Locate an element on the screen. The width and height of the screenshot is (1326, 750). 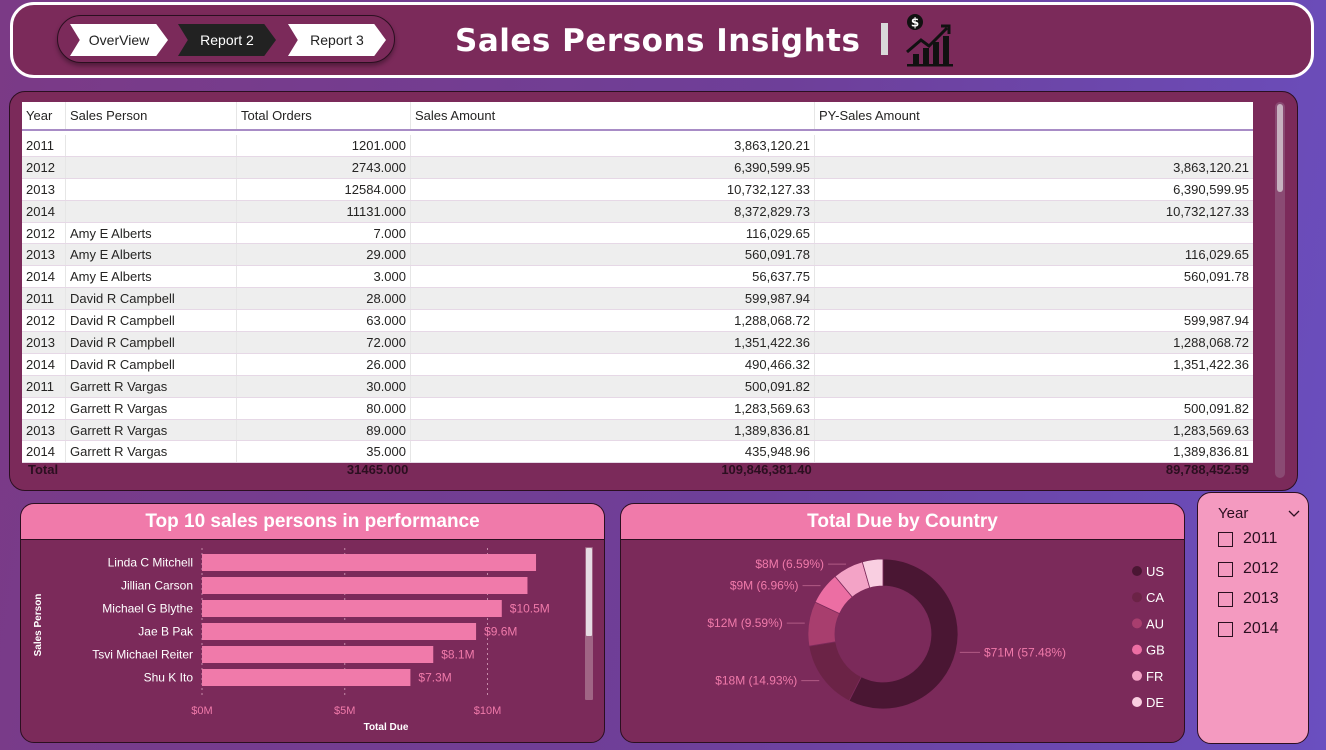
table-row: 2012 2743.000 6,390,599.95 3,863,120.21 is located at coordinates (637, 167).